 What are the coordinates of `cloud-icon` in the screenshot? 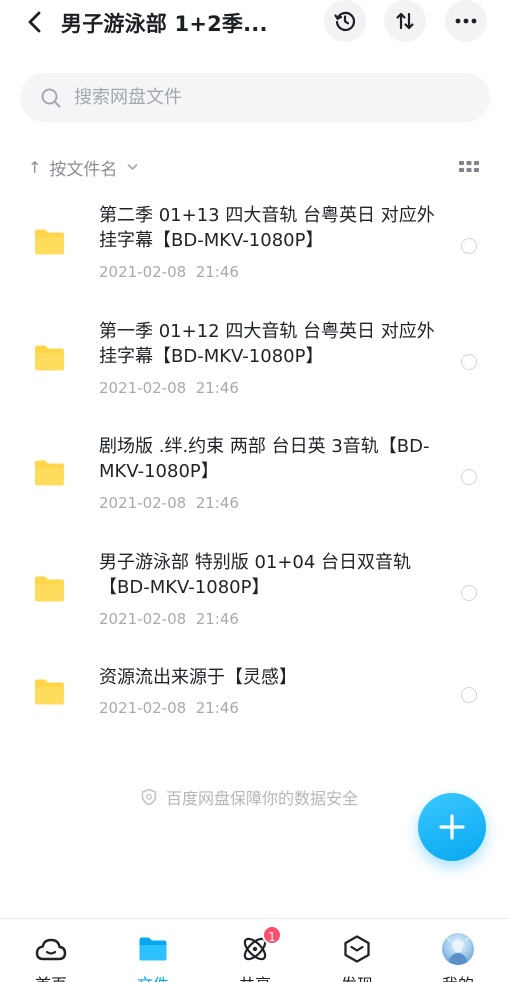 It's located at (51, 949).